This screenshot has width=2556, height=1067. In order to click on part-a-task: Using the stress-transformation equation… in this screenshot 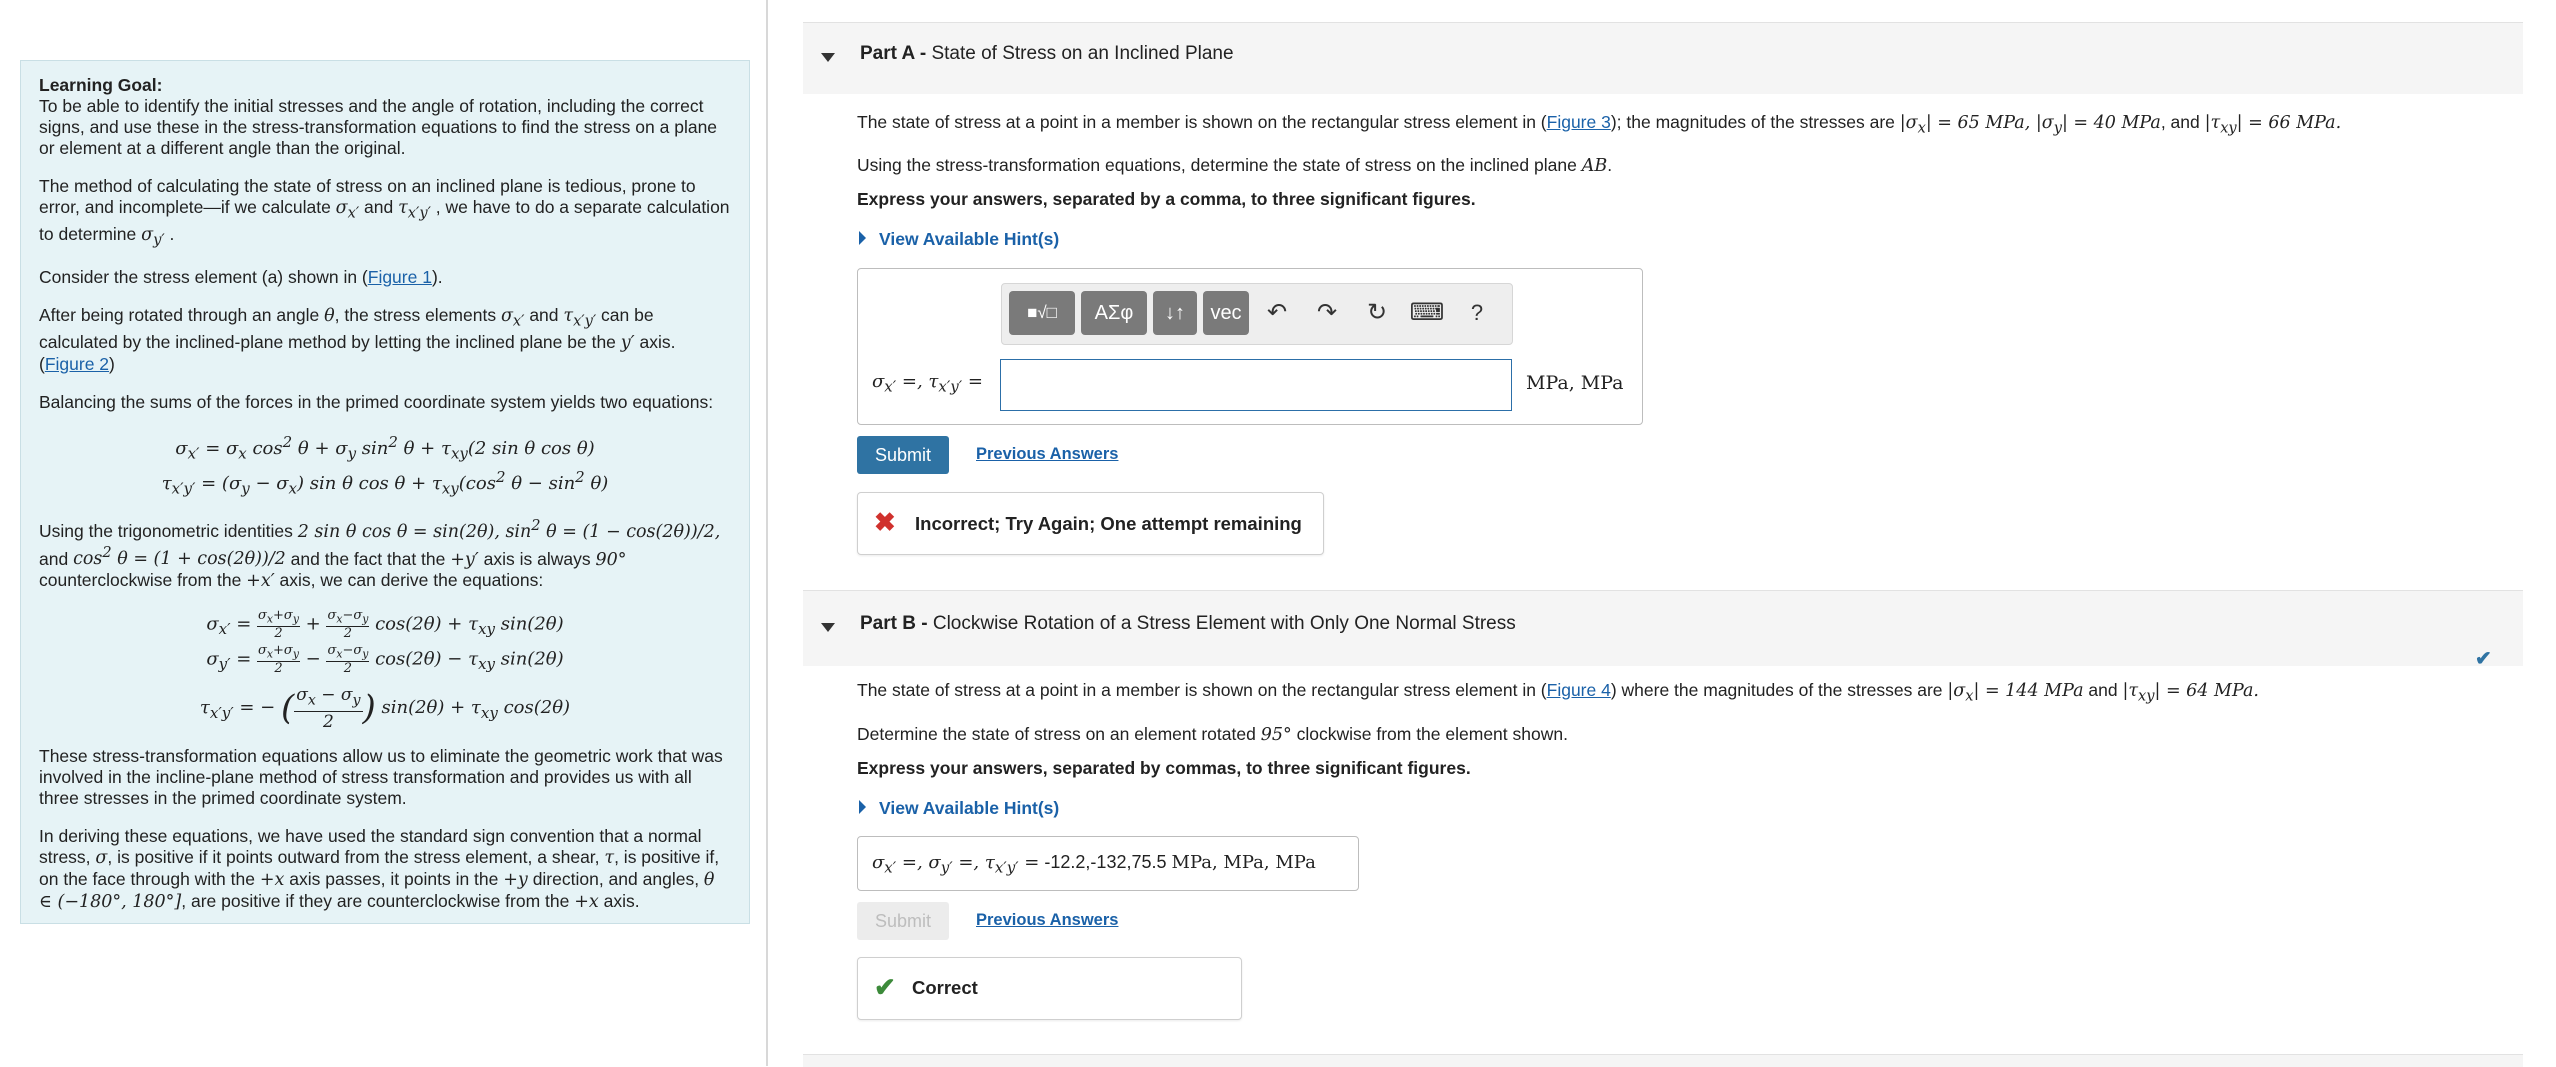, I will do `click(1235, 165)`.